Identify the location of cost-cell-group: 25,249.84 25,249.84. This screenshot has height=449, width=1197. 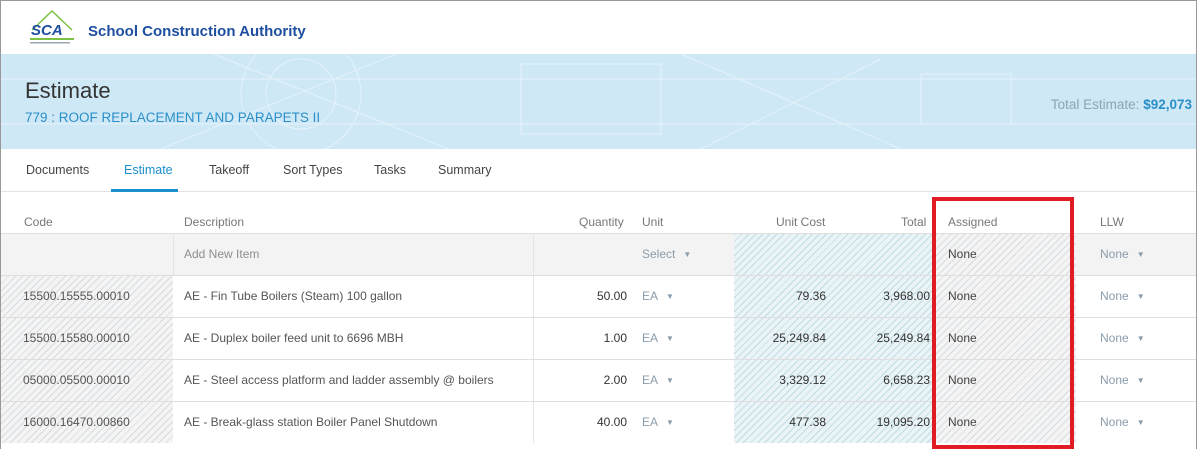
(834, 338).